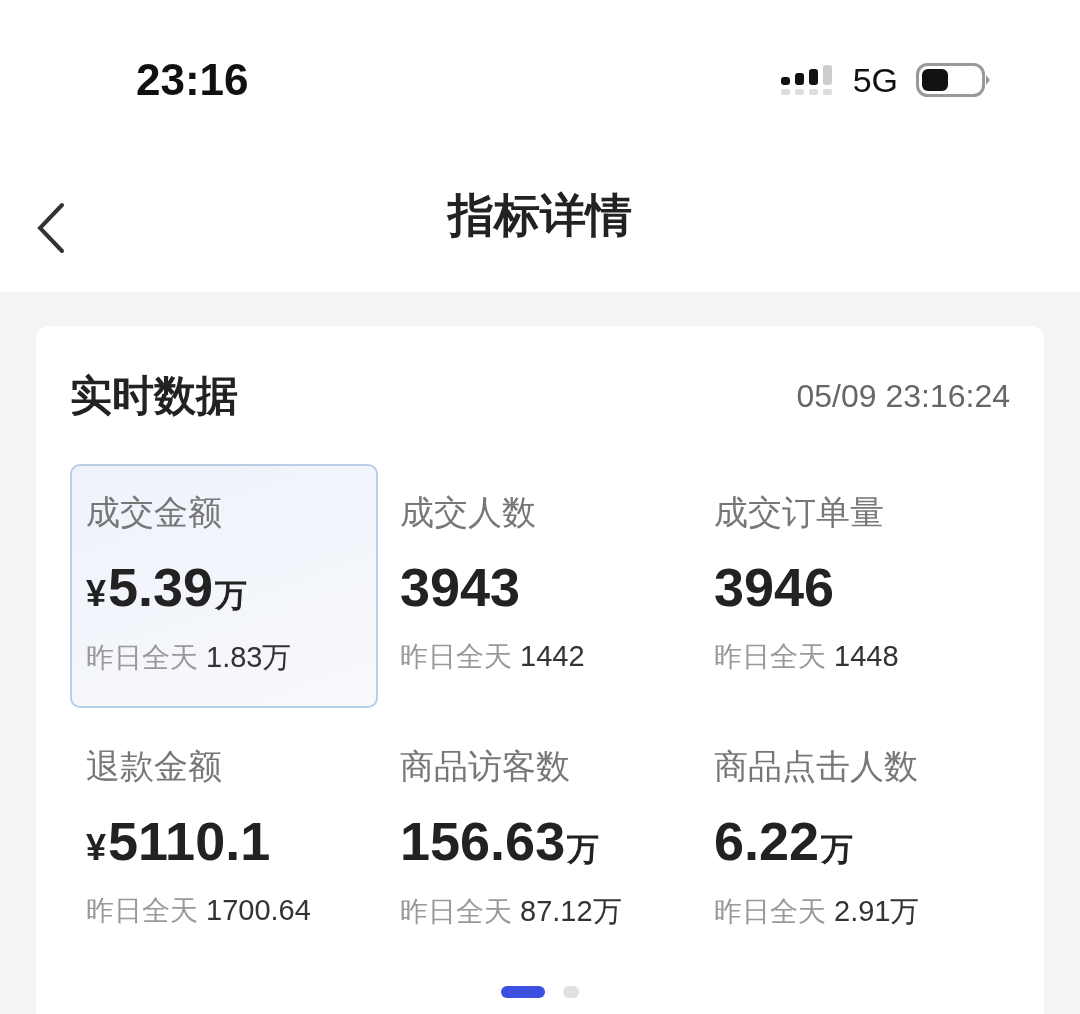  I want to click on metric-tile: 成交金额 ¥5.39万 昨日全天 1.83万, so click(224, 586).